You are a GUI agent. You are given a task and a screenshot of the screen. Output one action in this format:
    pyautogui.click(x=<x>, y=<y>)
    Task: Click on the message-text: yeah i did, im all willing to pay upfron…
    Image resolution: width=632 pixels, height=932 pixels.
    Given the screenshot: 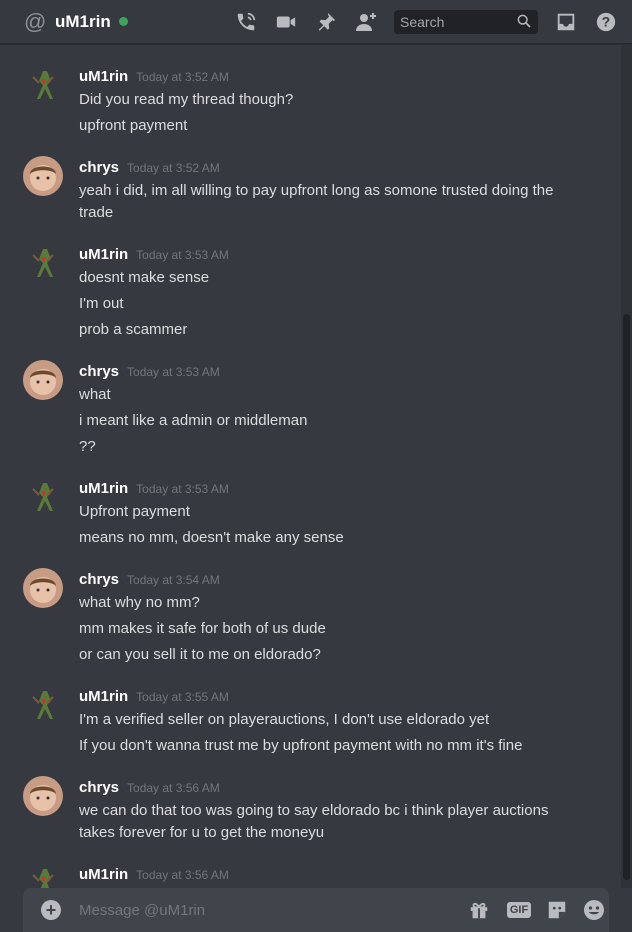 What is the action you would take?
    pyautogui.click(x=316, y=190)
    